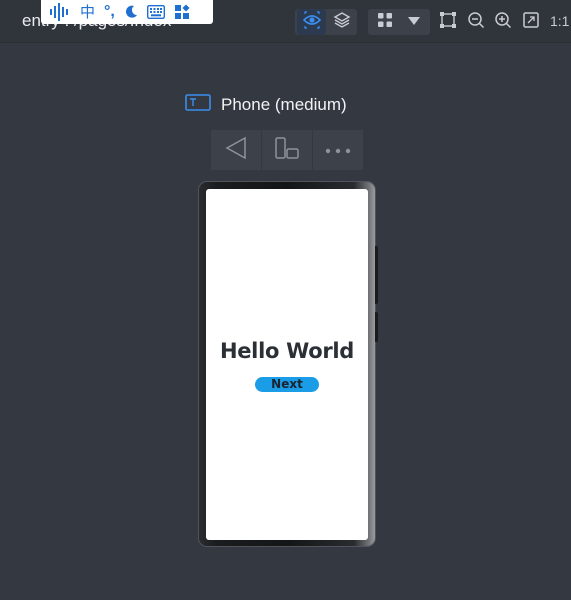 The height and width of the screenshot is (600, 571). What do you see at coordinates (559, 21) in the screenshot?
I see `zoom-reset-button: 1:1` at bounding box center [559, 21].